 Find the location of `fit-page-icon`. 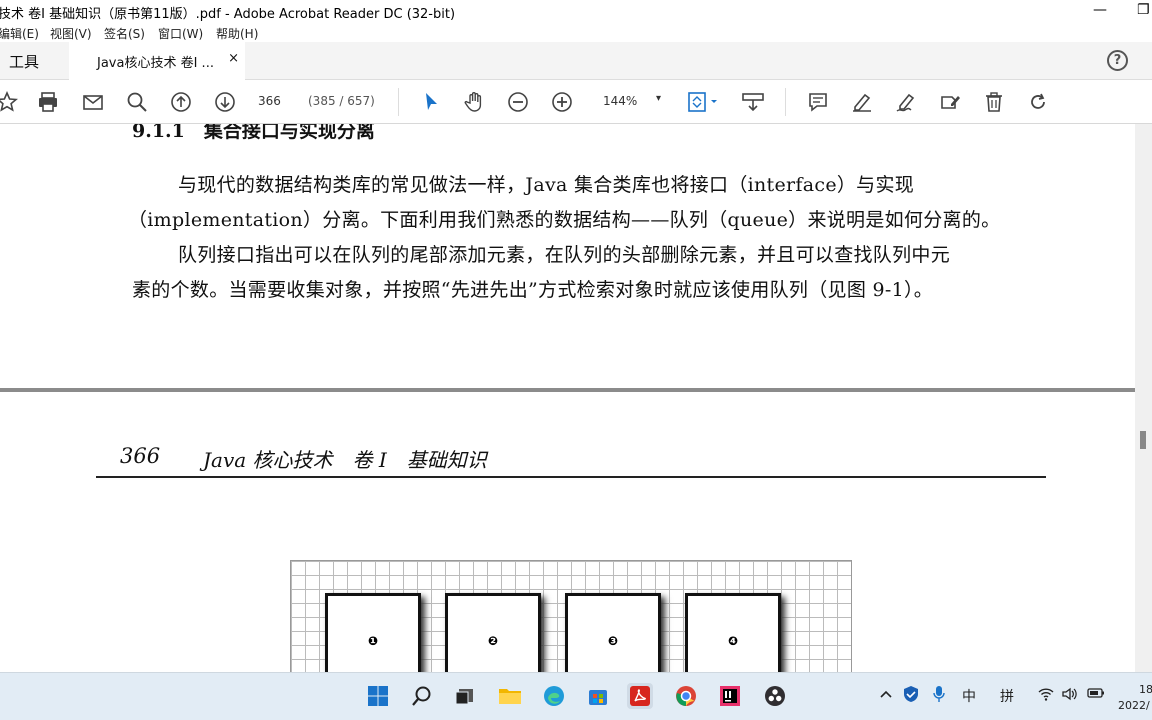

fit-page-icon is located at coordinates (703, 102).